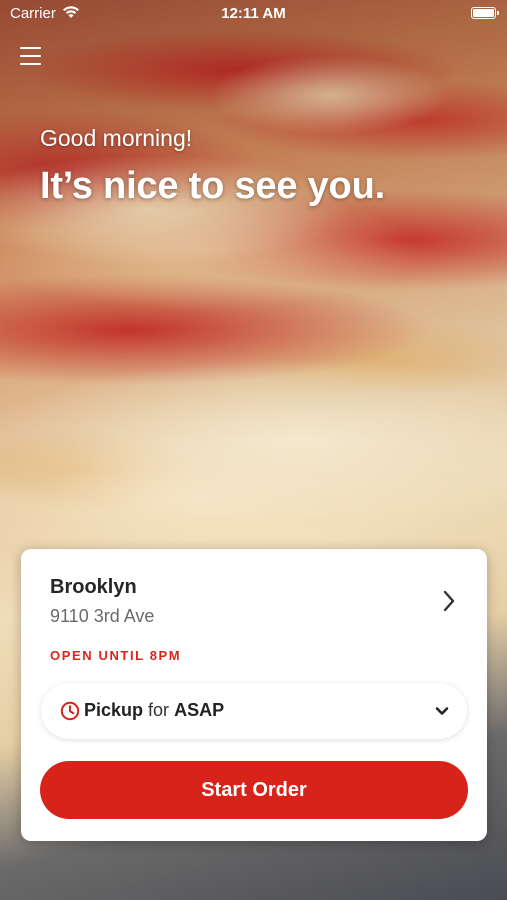  I want to click on status-bar: Carrier 12:11 AM, so click(253, 14).